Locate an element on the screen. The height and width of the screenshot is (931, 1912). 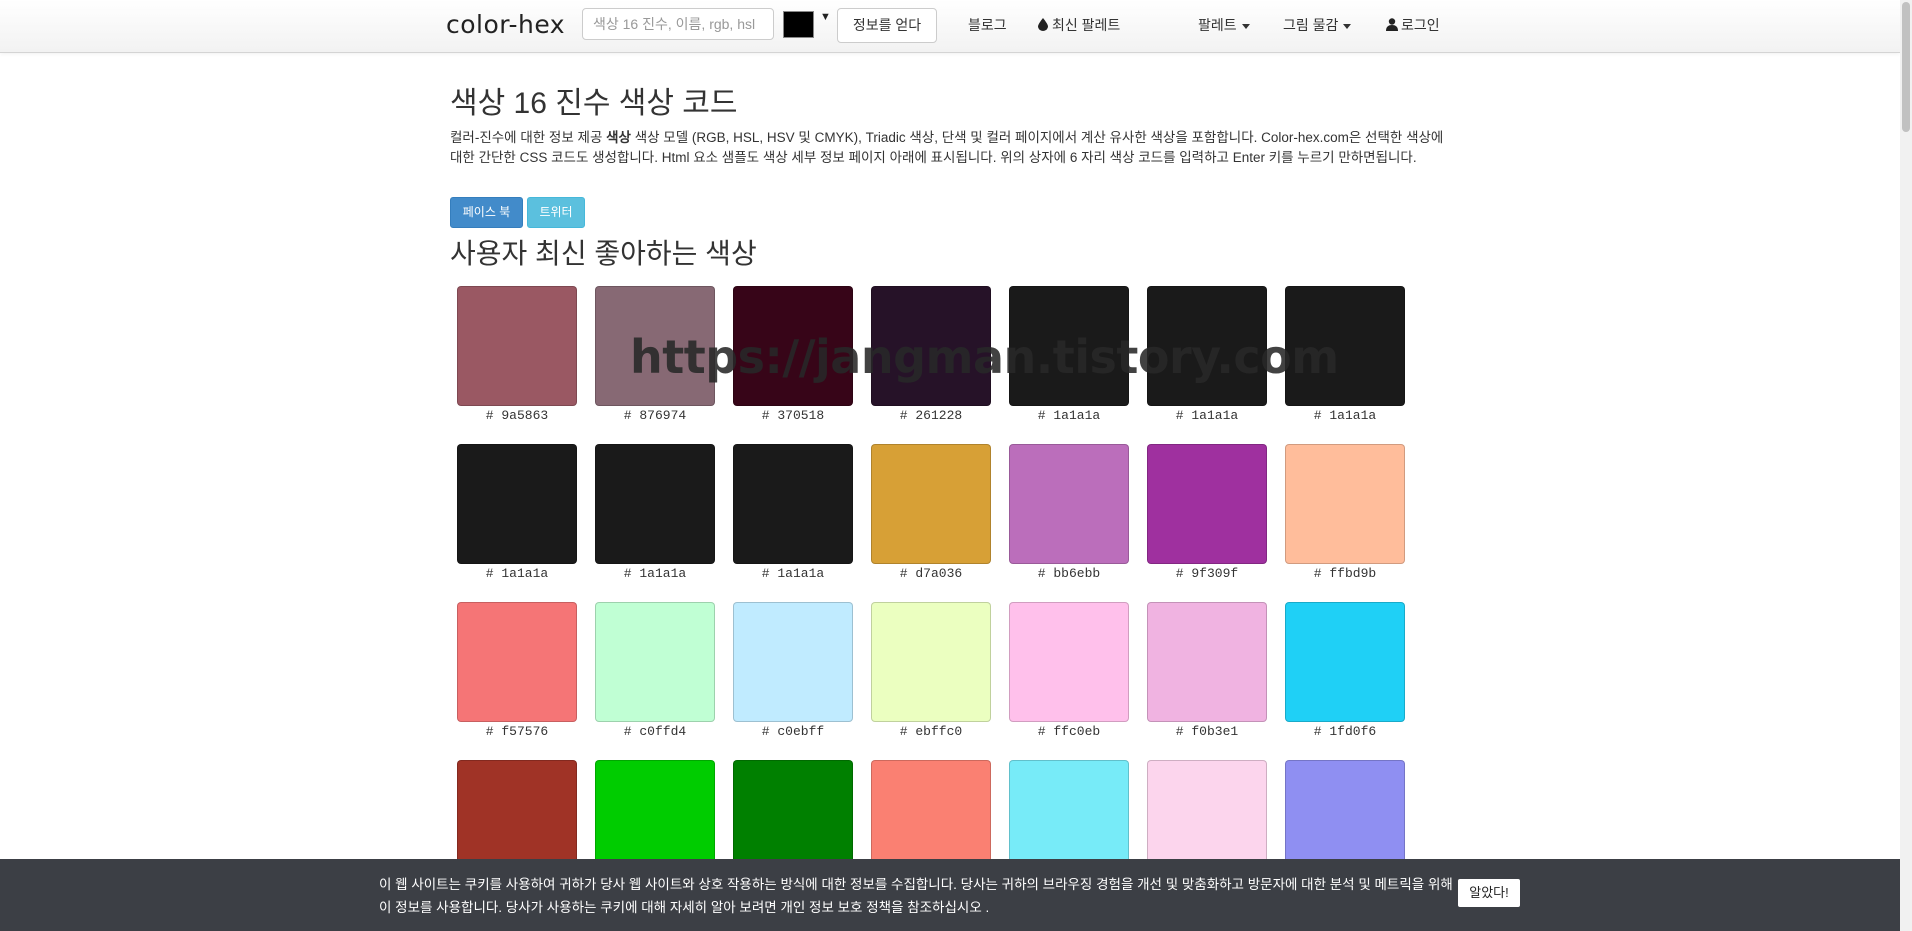
color-card: # c0ffd4 is located at coordinates (655, 670).